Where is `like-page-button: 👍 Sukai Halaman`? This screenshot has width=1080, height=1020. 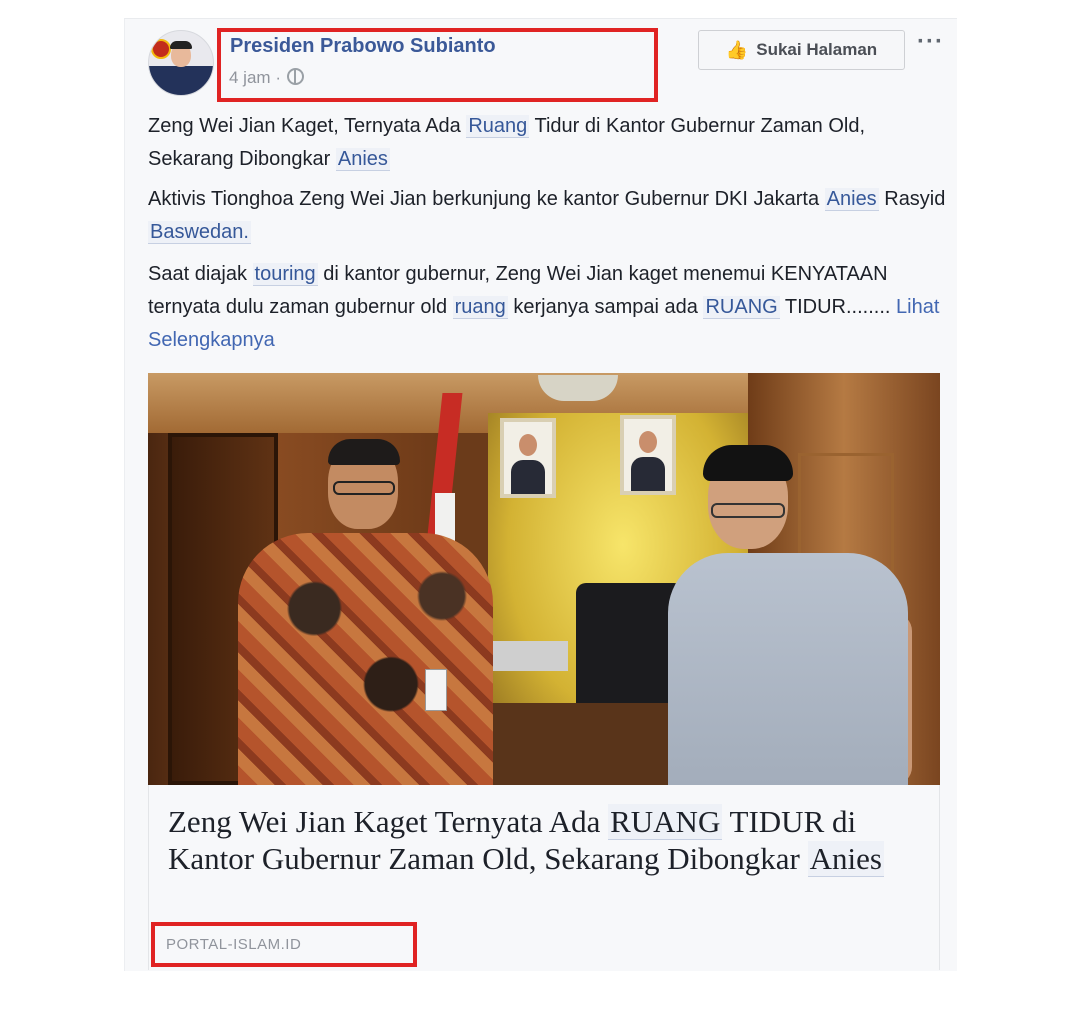
like-page-button: 👍 Sukai Halaman is located at coordinates (801, 50).